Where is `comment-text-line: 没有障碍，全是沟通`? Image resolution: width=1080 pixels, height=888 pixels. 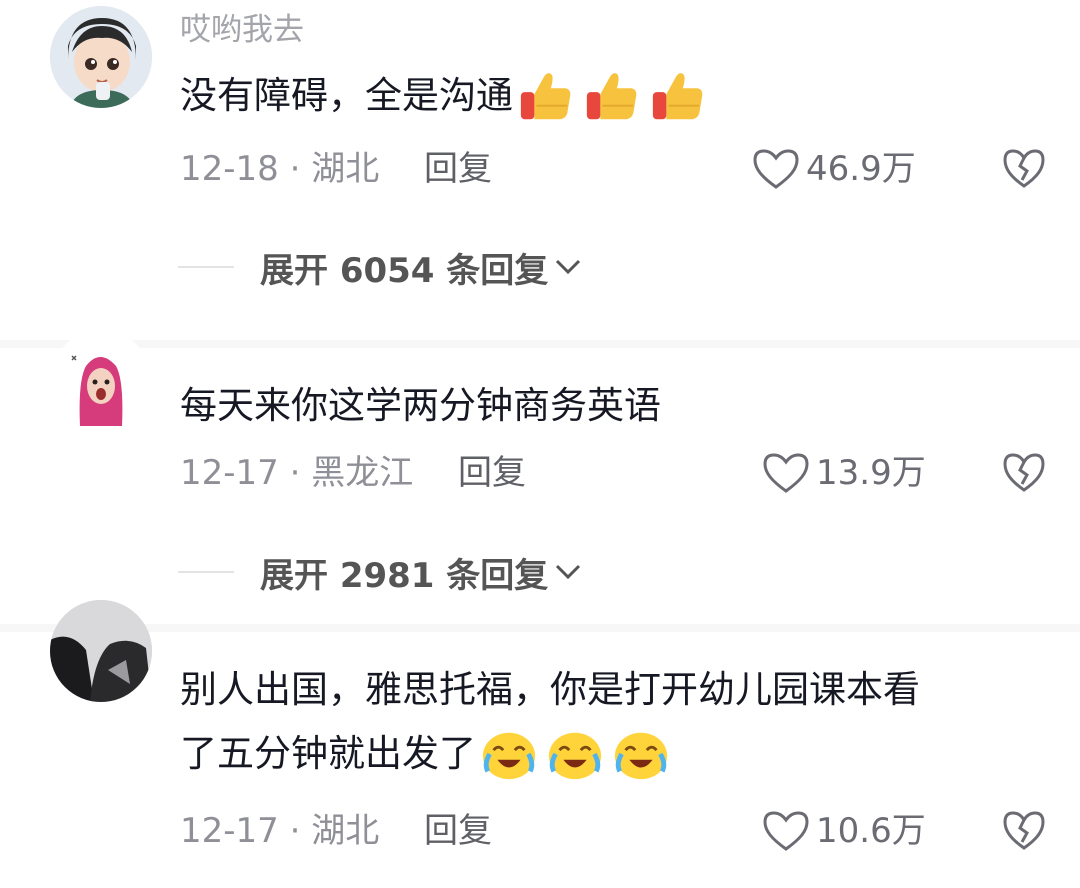
comment-text-line: 没有障碍，全是沟通 is located at coordinates (346, 95).